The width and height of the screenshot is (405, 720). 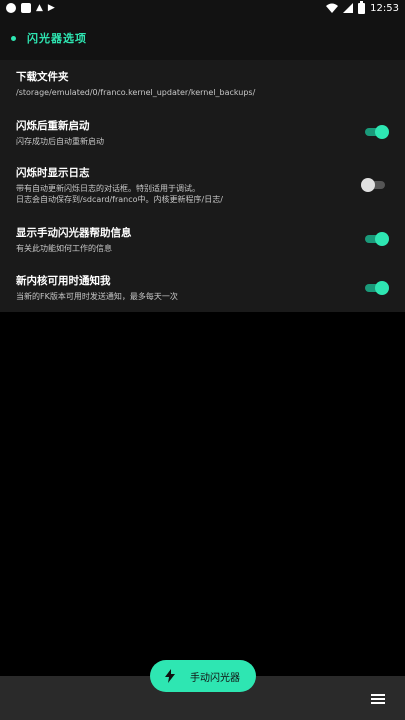 What do you see at coordinates (332, 8) in the screenshot?
I see `wifi-icon` at bounding box center [332, 8].